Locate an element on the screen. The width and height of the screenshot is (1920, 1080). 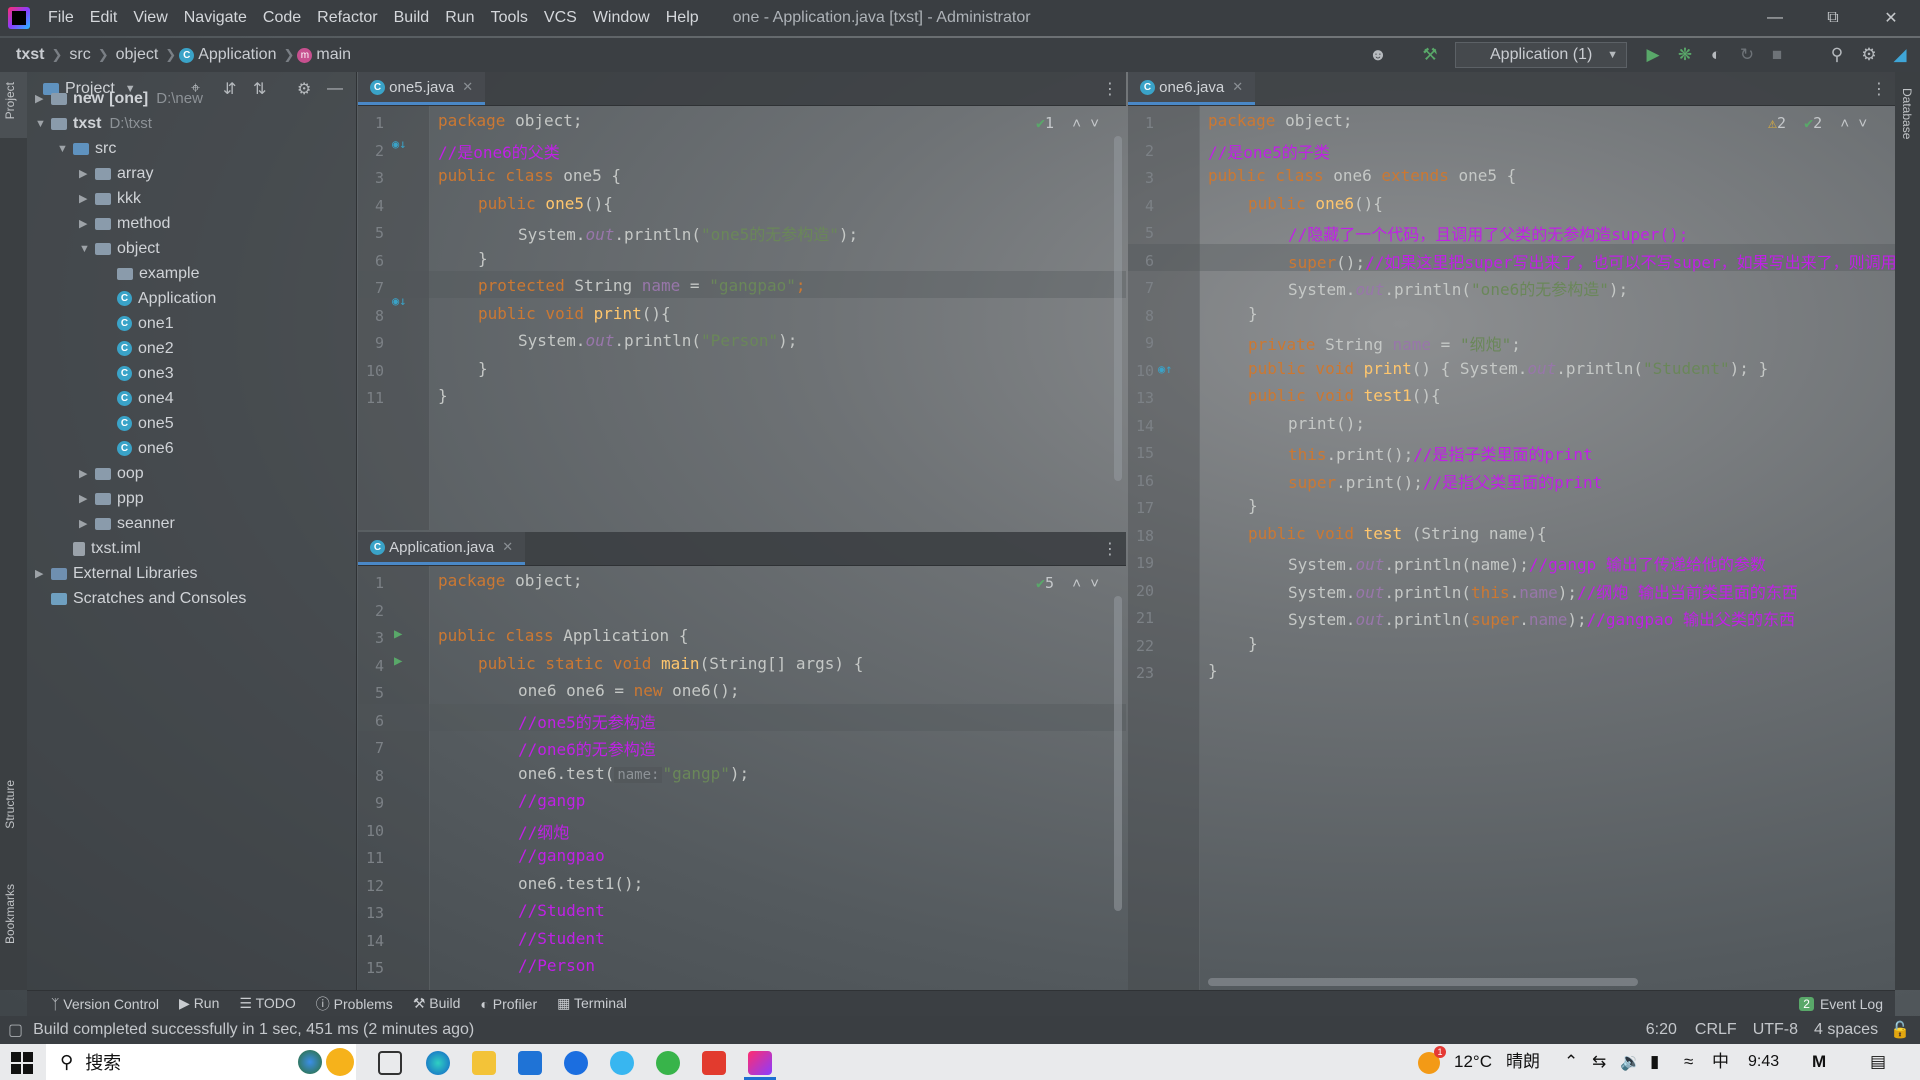
tree-item: Cone5 is located at coordinates (137, 423).